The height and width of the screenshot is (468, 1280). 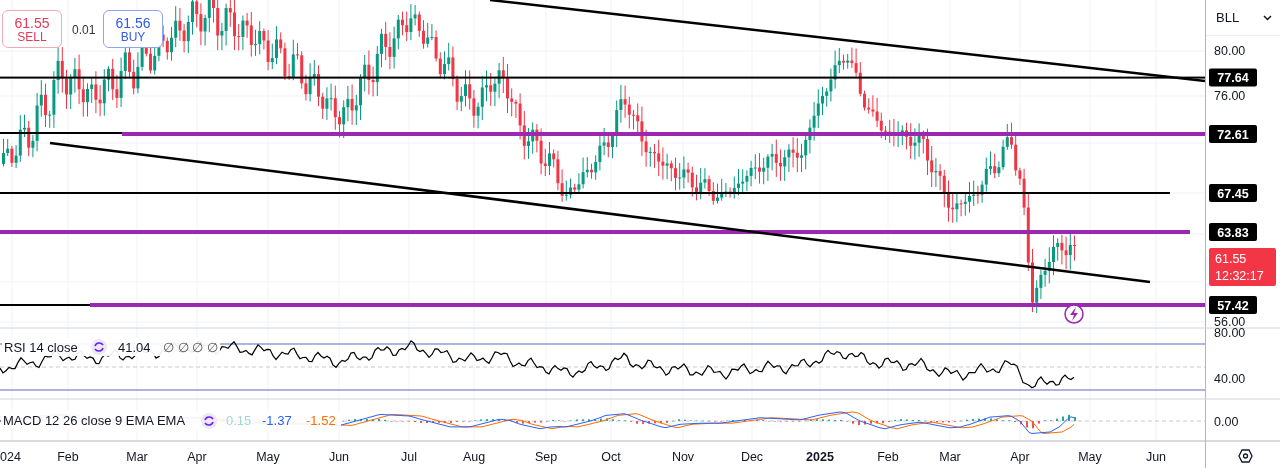 What do you see at coordinates (1233, 77) in the screenshot?
I see `price-label: 77.64` at bounding box center [1233, 77].